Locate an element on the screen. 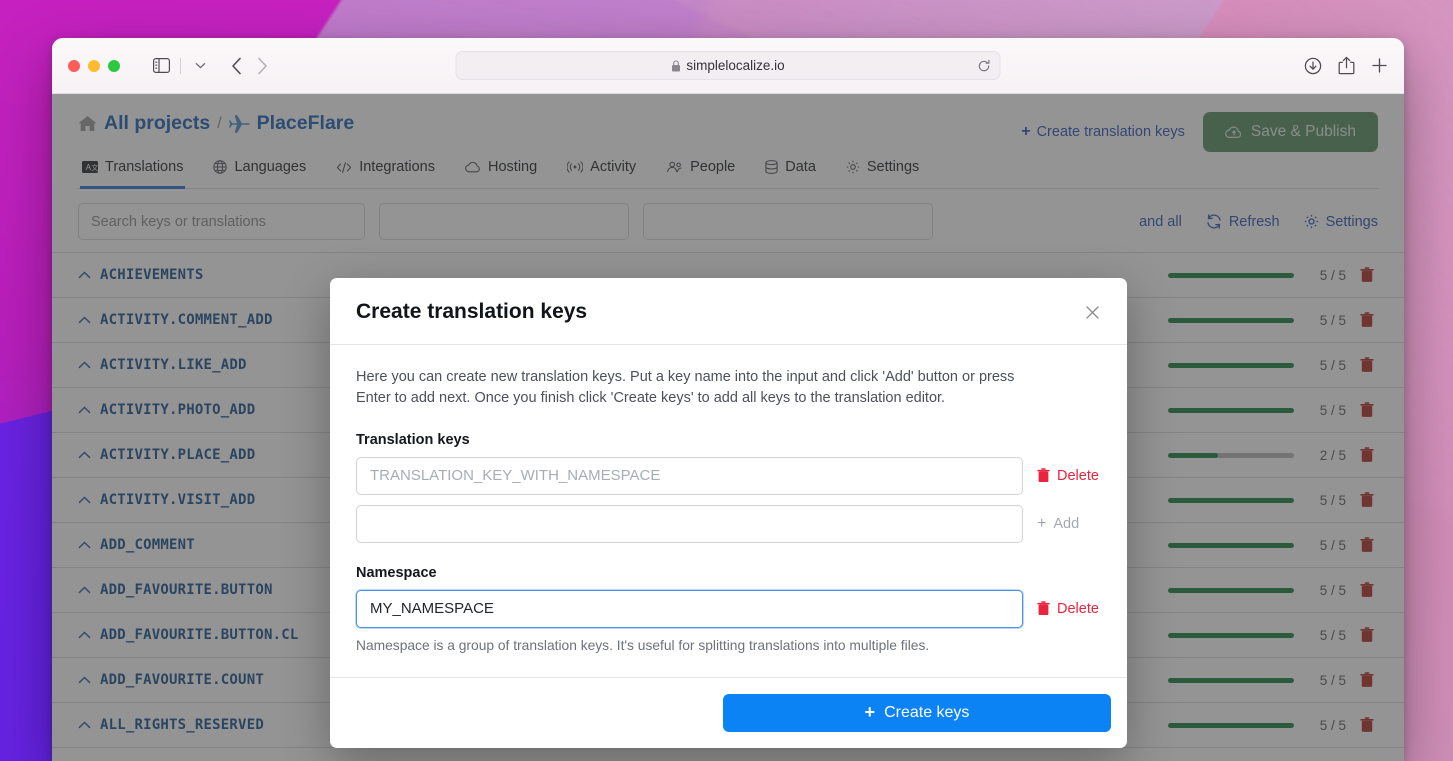 The image size is (1453, 761). reload-icon is located at coordinates (984, 65).